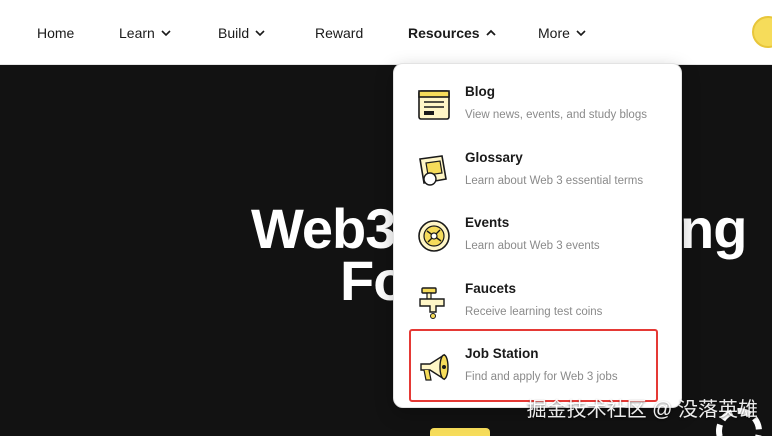 The width and height of the screenshot is (772, 436). I want to click on megaphone-icon, so click(434, 367).